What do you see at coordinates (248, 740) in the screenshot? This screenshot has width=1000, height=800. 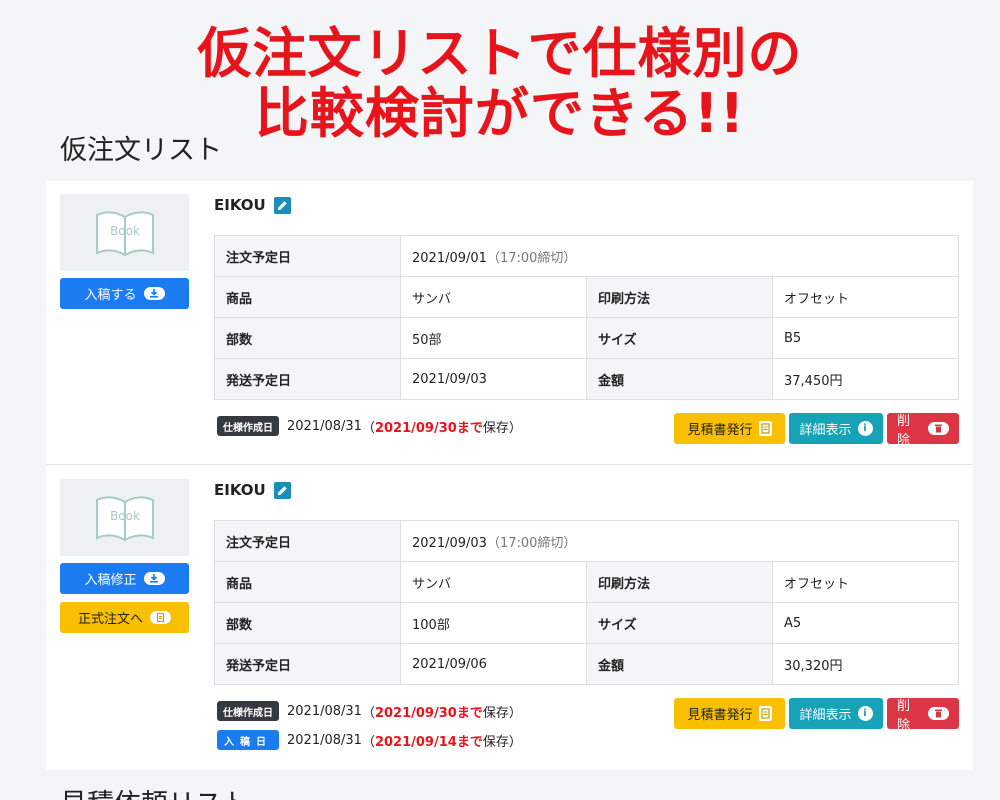 I see `upload-date-badge: 入稿日` at bounding box center [248, 740].